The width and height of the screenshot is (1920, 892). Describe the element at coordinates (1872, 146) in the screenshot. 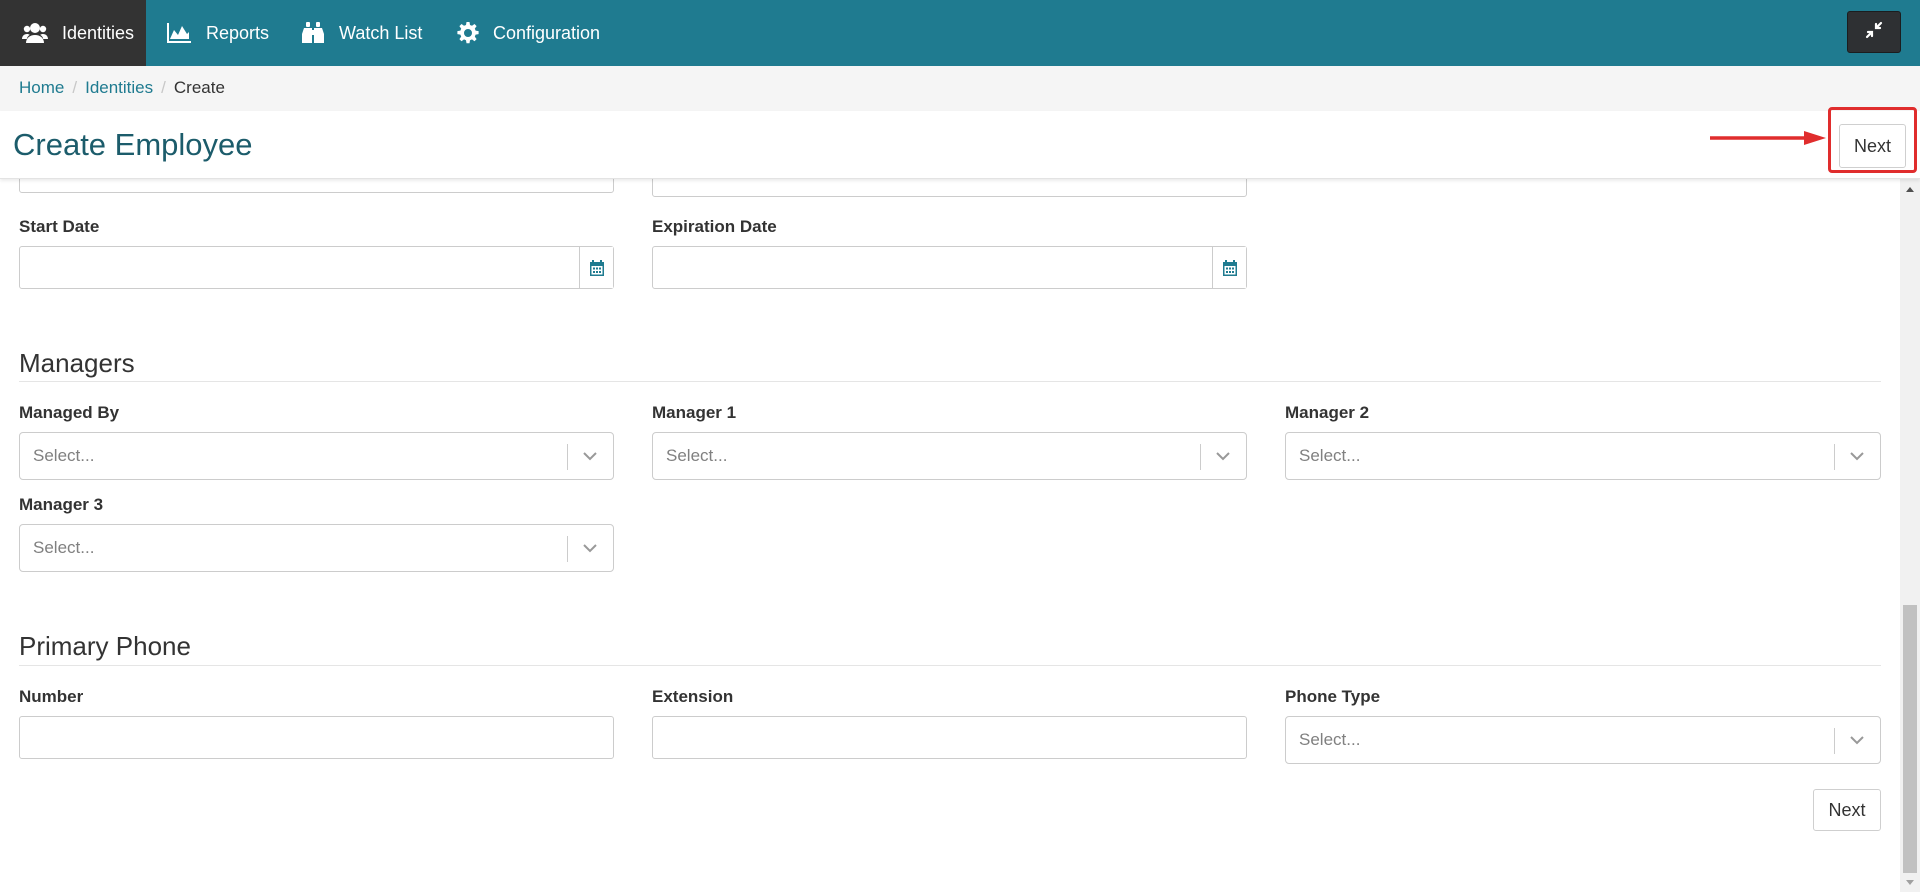

I see `next-button-header: Next` at that location.